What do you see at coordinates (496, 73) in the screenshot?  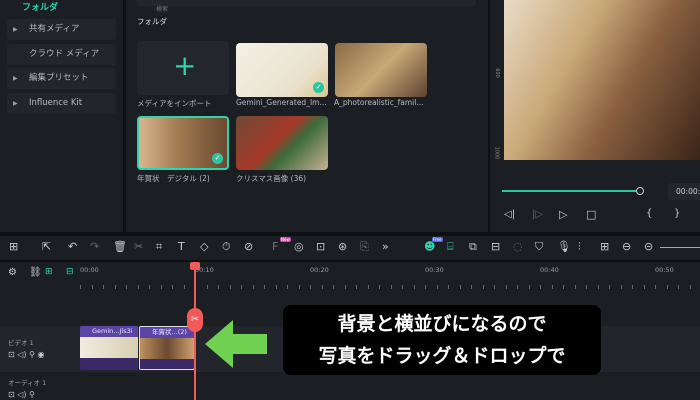 I see `ruler-label: 600` at bounding box center [496, 73].